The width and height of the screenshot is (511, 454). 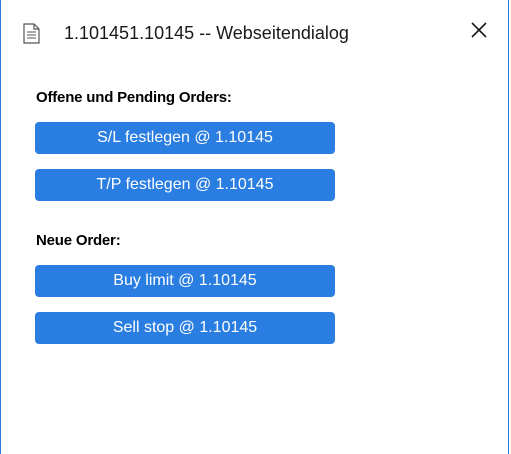 What do you see at coordinates (185, 138) in the screenshot?
I see `set-stop-loss-button: S/L festlegen @ 1.10145` at bounding box center [185, 138].